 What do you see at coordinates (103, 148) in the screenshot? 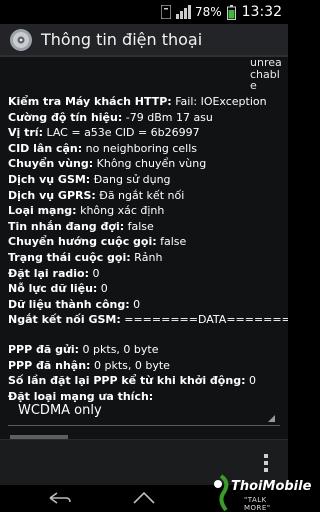
I see `info-row: CID lân cận: no neighboring cells` at bounding box center [103, 148].